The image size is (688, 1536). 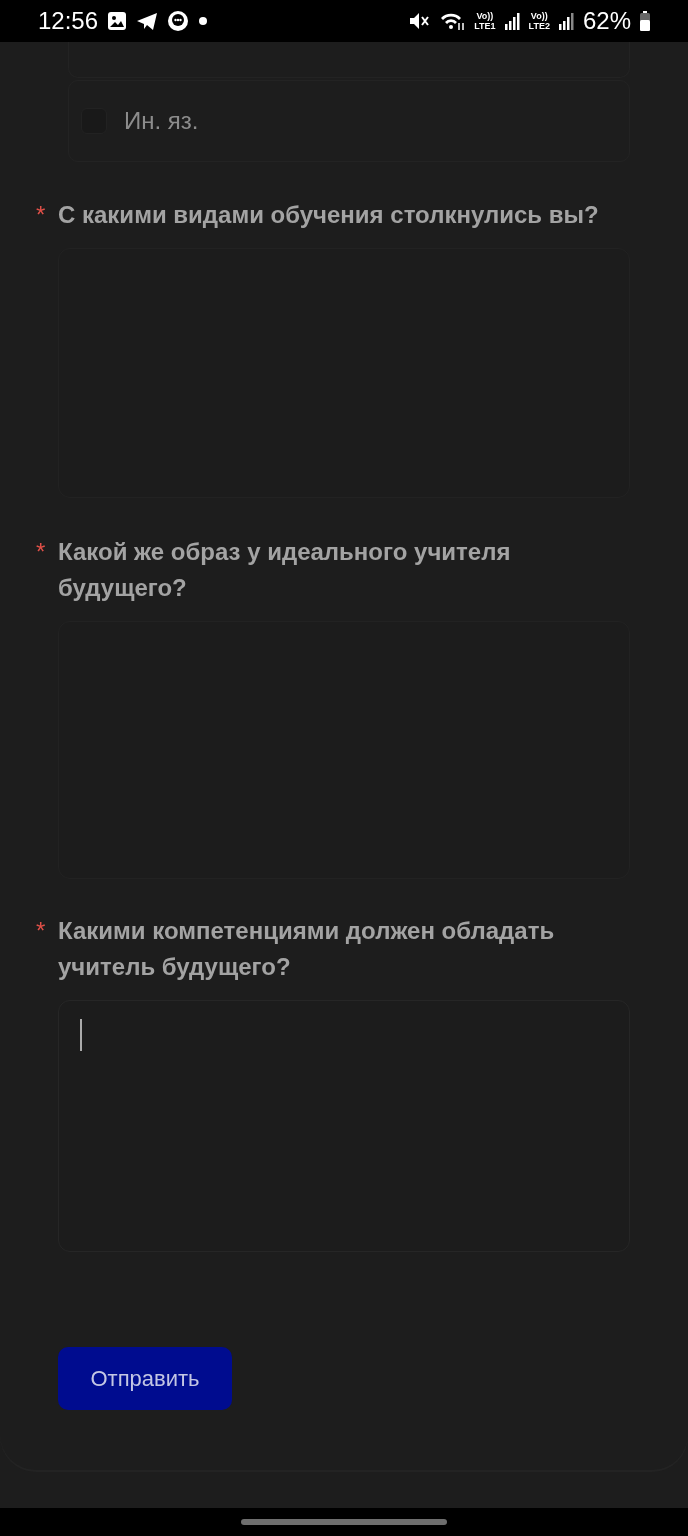 What do you see at coordinates (539, 26) in the screenshot?
I see `network-label: LTE2` at bounding box center [539, 26].